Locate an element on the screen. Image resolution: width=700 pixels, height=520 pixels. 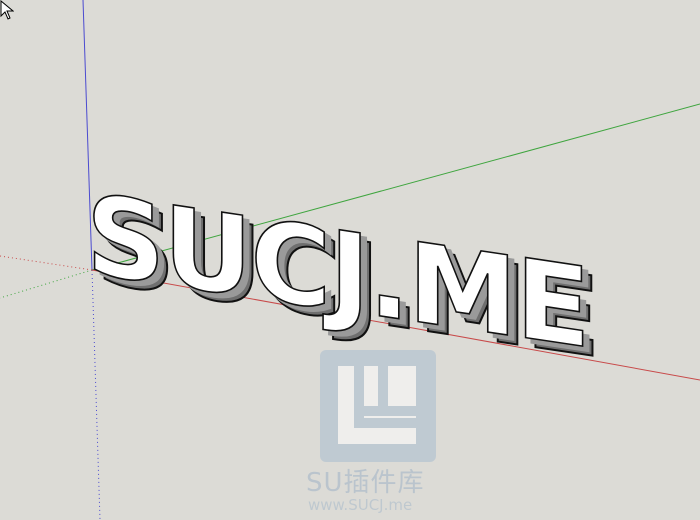
arrow-cursor-icon is located at coordinates (7, 10).